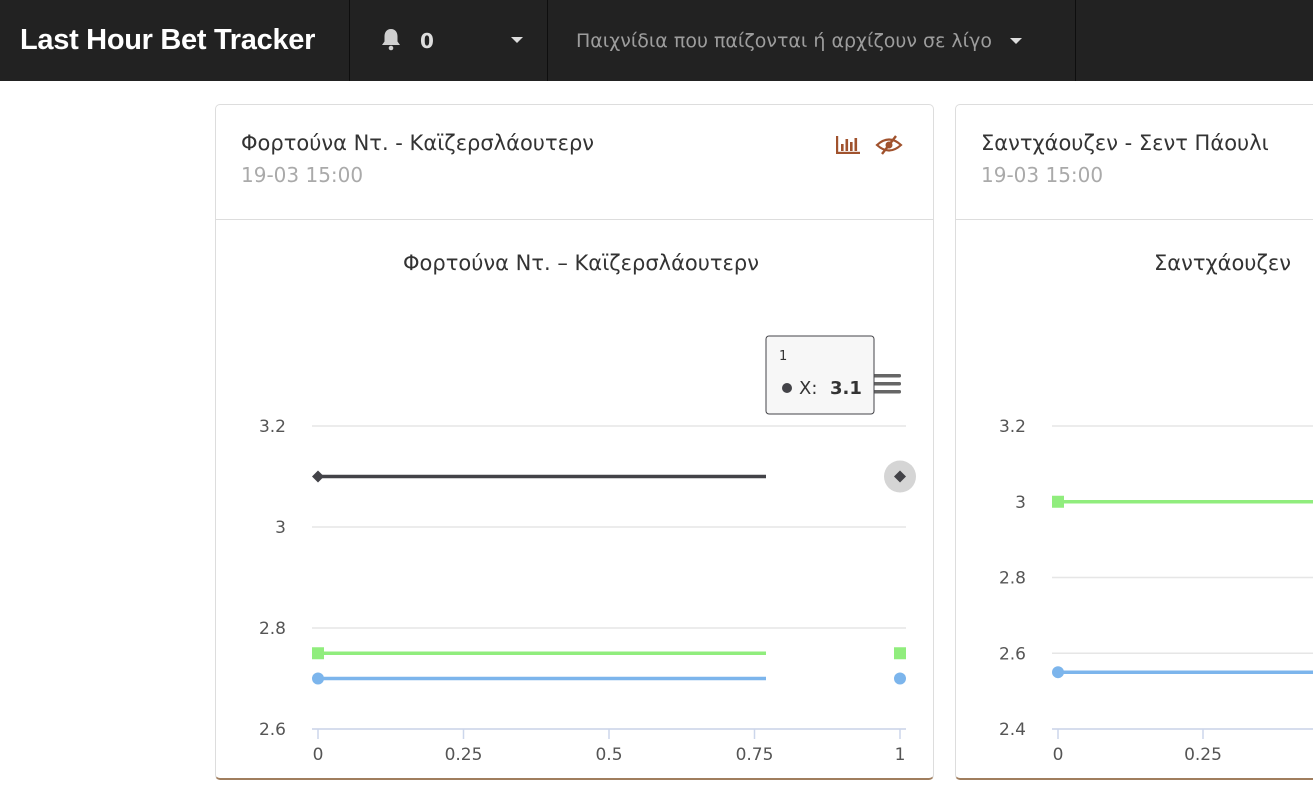 This screenshot has width=1313, height=810. What do you see at coordinates (808, 388) in the screenshot?
I see `tooltip-series: X:` at bounding box center [808, 388].